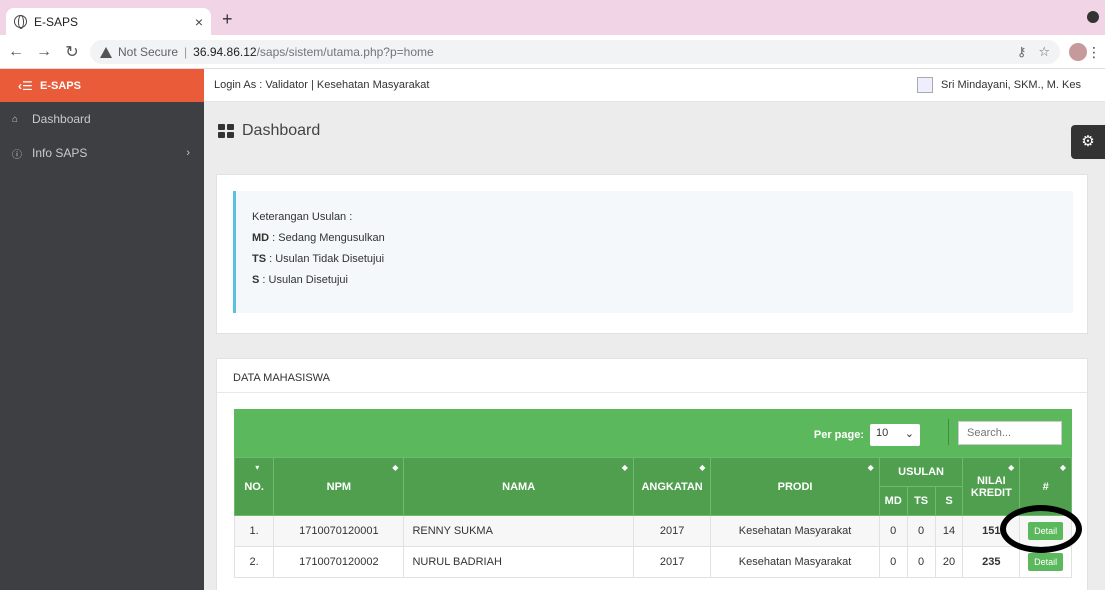 Image resolution: width=1105 pixels, height=590 pixels. I want to click on user-name: Sri Mindayani, SKM., M. Kes, so click(1011, 85).